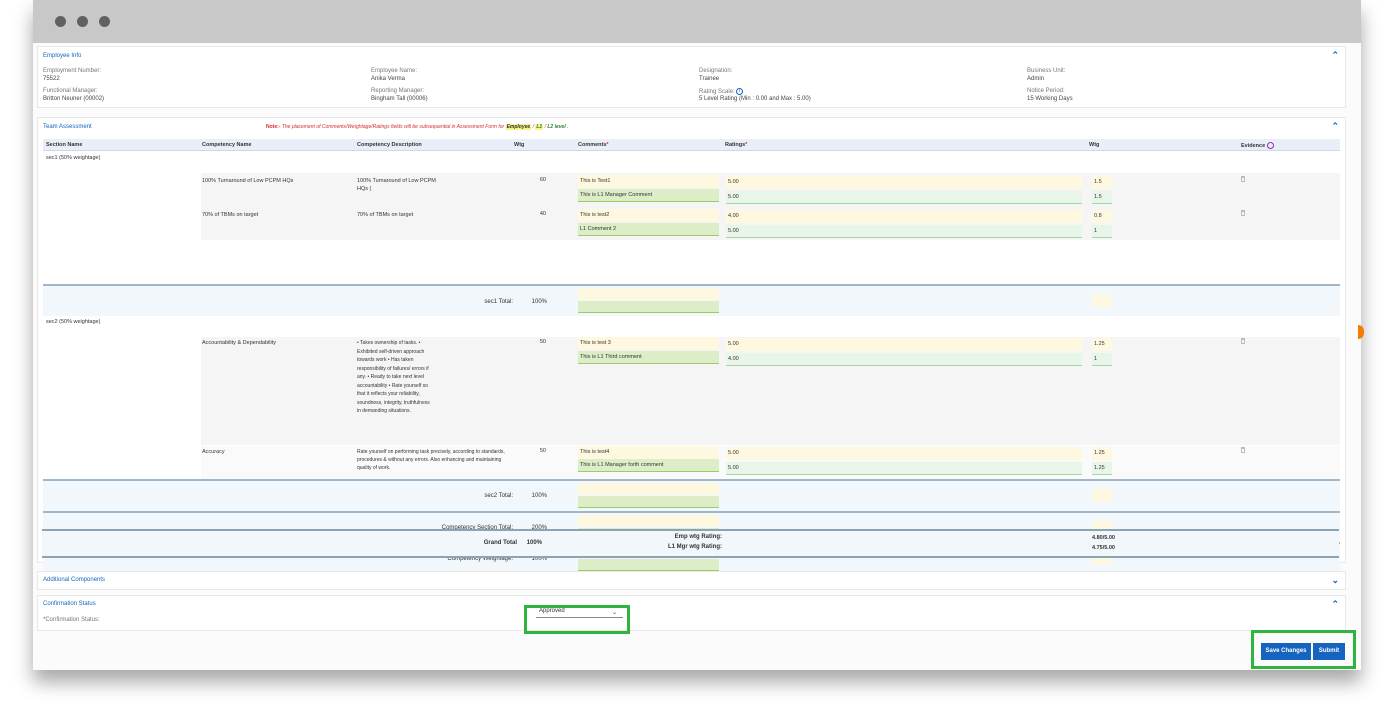 The image size is (1395, 704). I want to click on notice-period-label: Notice Period:, so click(1046, 91).